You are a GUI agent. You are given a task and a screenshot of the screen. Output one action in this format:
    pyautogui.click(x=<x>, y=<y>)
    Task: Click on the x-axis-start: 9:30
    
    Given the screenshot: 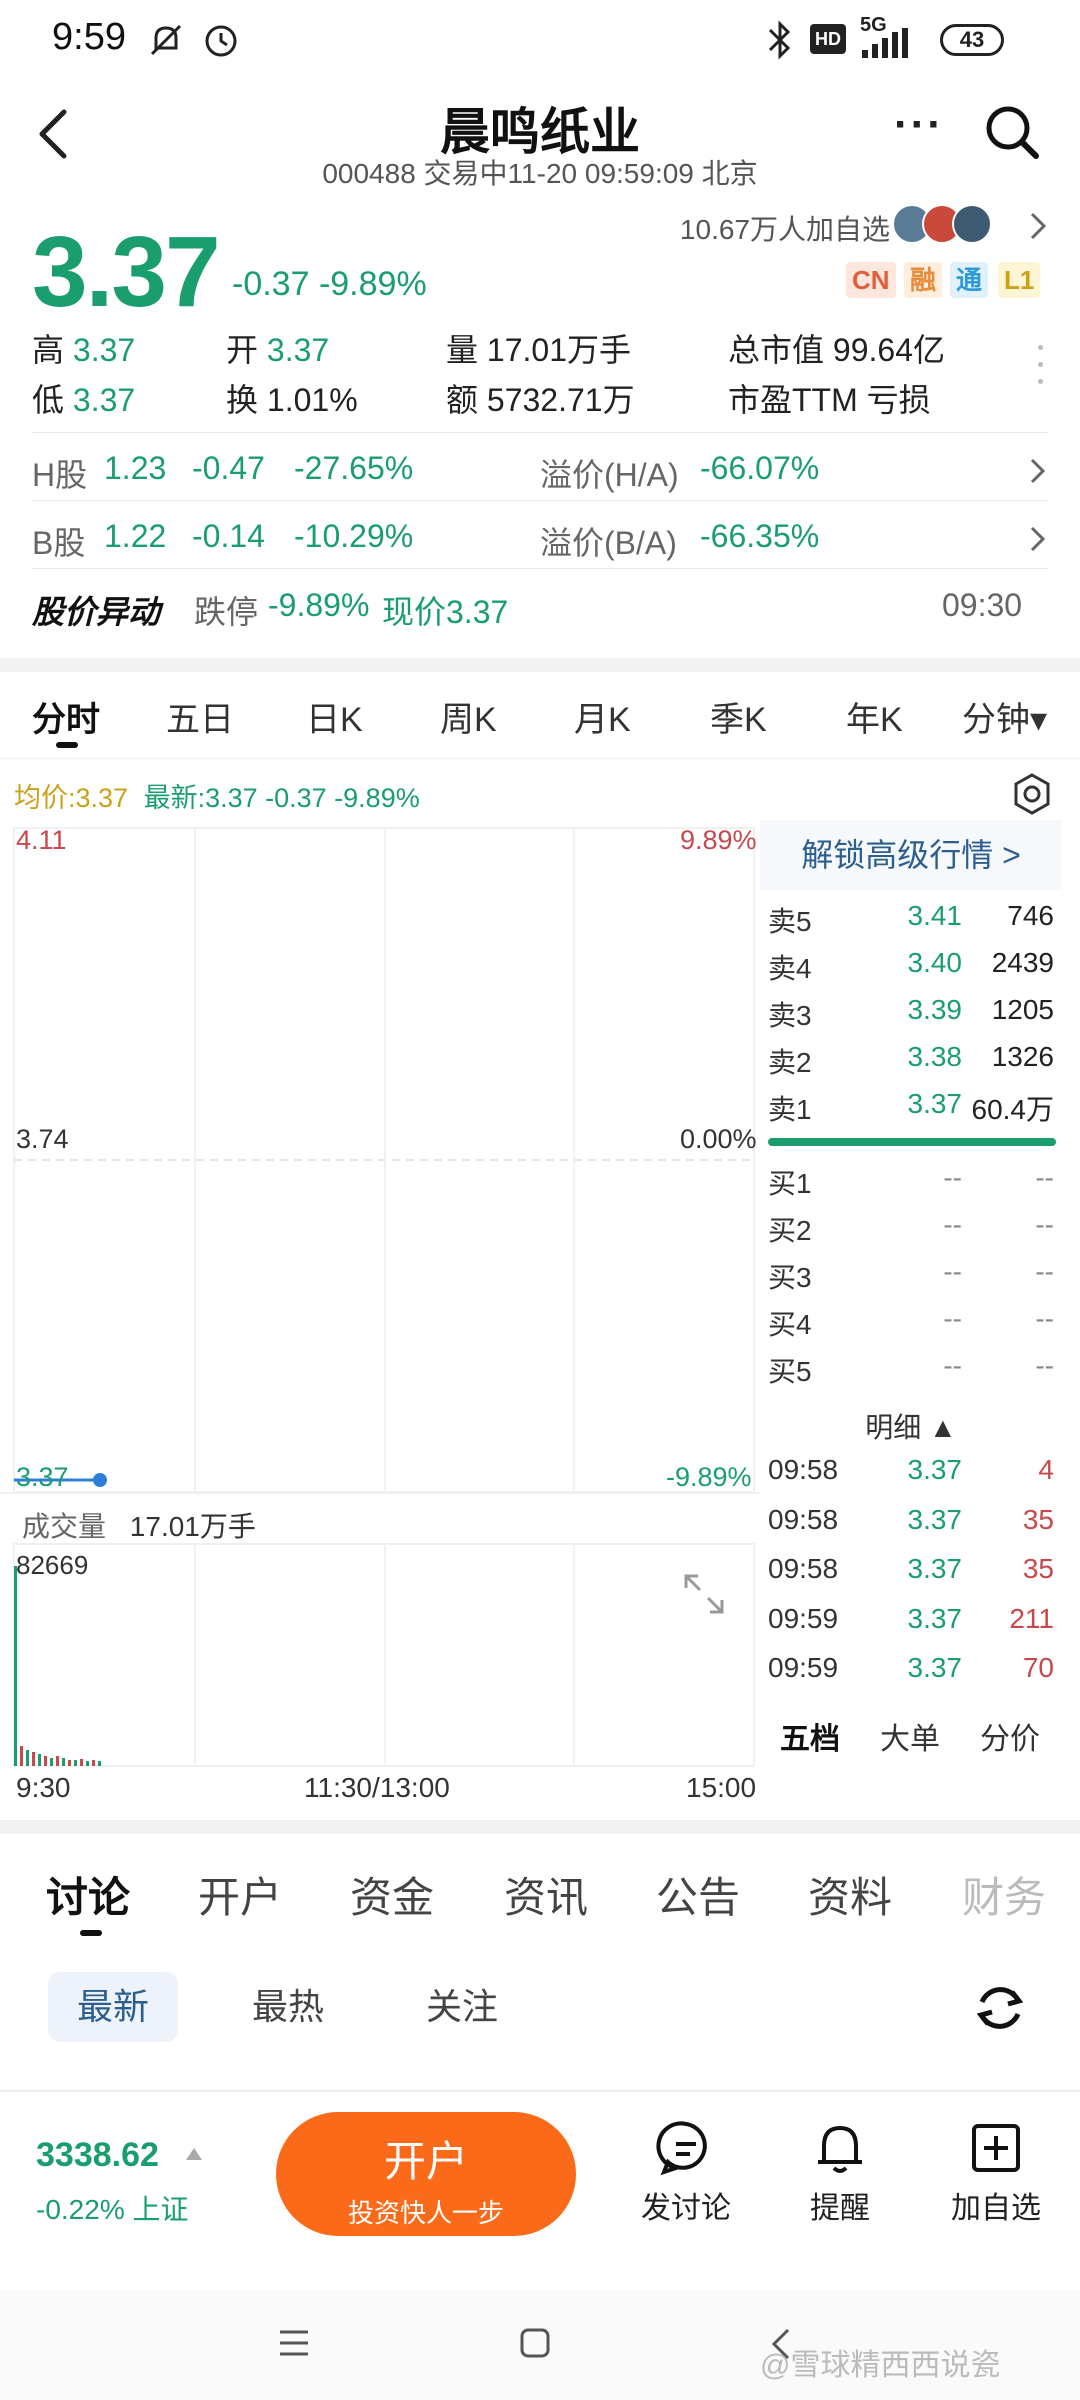 What is the action you would take?
    pyautogui.click(x=43, y=1787)
    